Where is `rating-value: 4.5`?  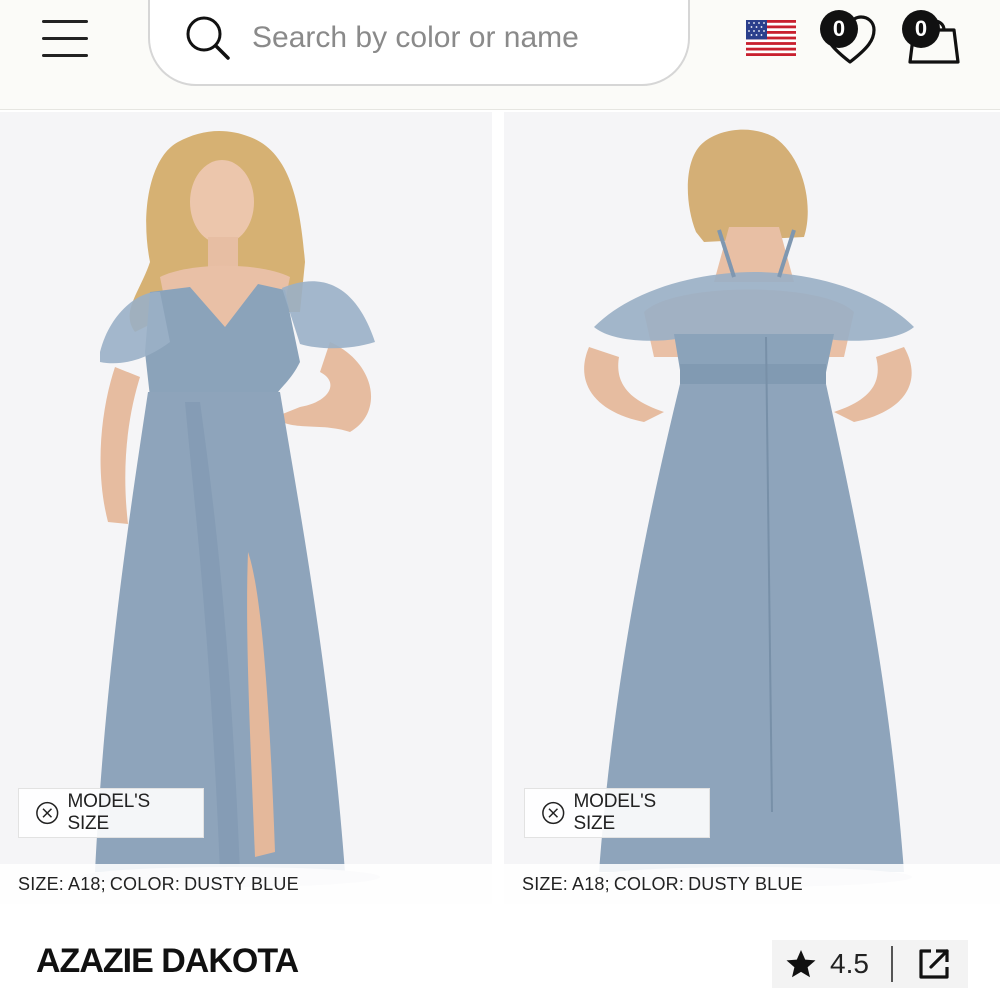 rating-value: 4.5 is located at coordinates (849, 964).